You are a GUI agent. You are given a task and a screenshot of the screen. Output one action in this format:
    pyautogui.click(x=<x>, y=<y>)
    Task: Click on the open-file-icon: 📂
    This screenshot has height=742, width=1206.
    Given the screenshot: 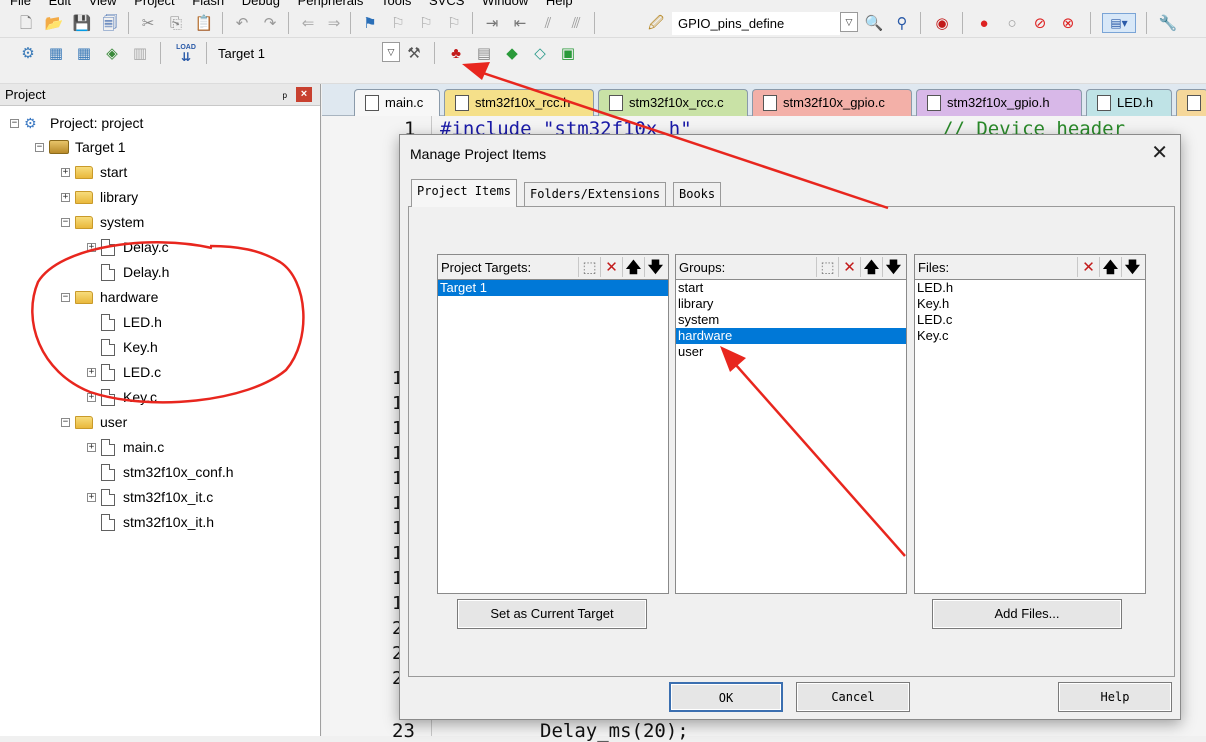 What is the action you would take?
    pyautogui.click(x=54, y=23)
    